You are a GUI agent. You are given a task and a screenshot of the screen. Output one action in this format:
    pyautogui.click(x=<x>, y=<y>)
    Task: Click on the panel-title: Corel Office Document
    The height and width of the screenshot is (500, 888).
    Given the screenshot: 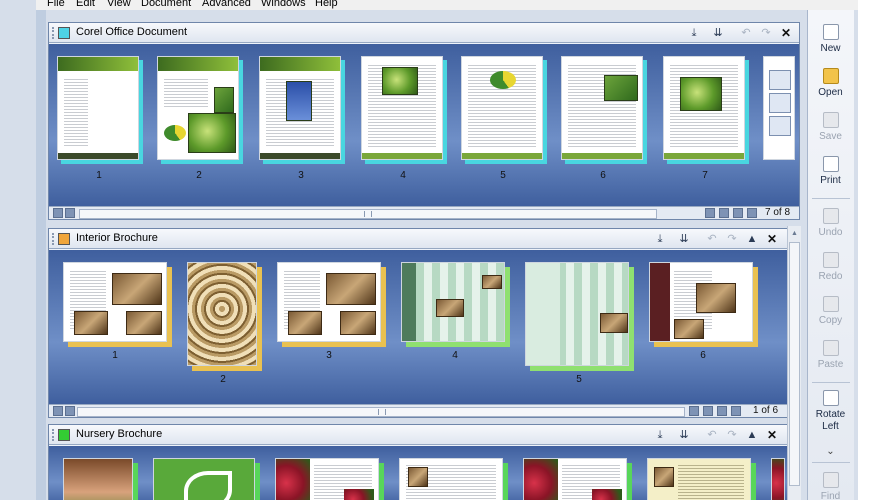 What is the action you would take?
    pyautogui.click(x=132, y=32)
    